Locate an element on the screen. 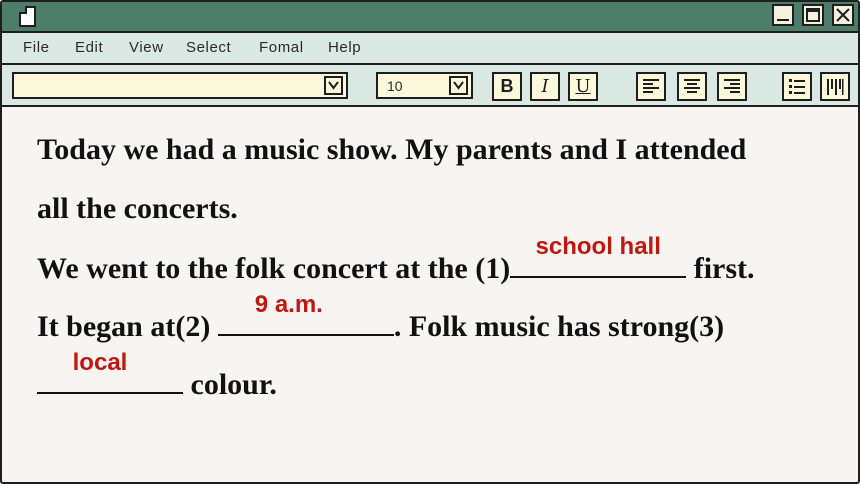 The height and width of the screenshot is (484, 860). align-center-button is located at coordinates (692, 86).